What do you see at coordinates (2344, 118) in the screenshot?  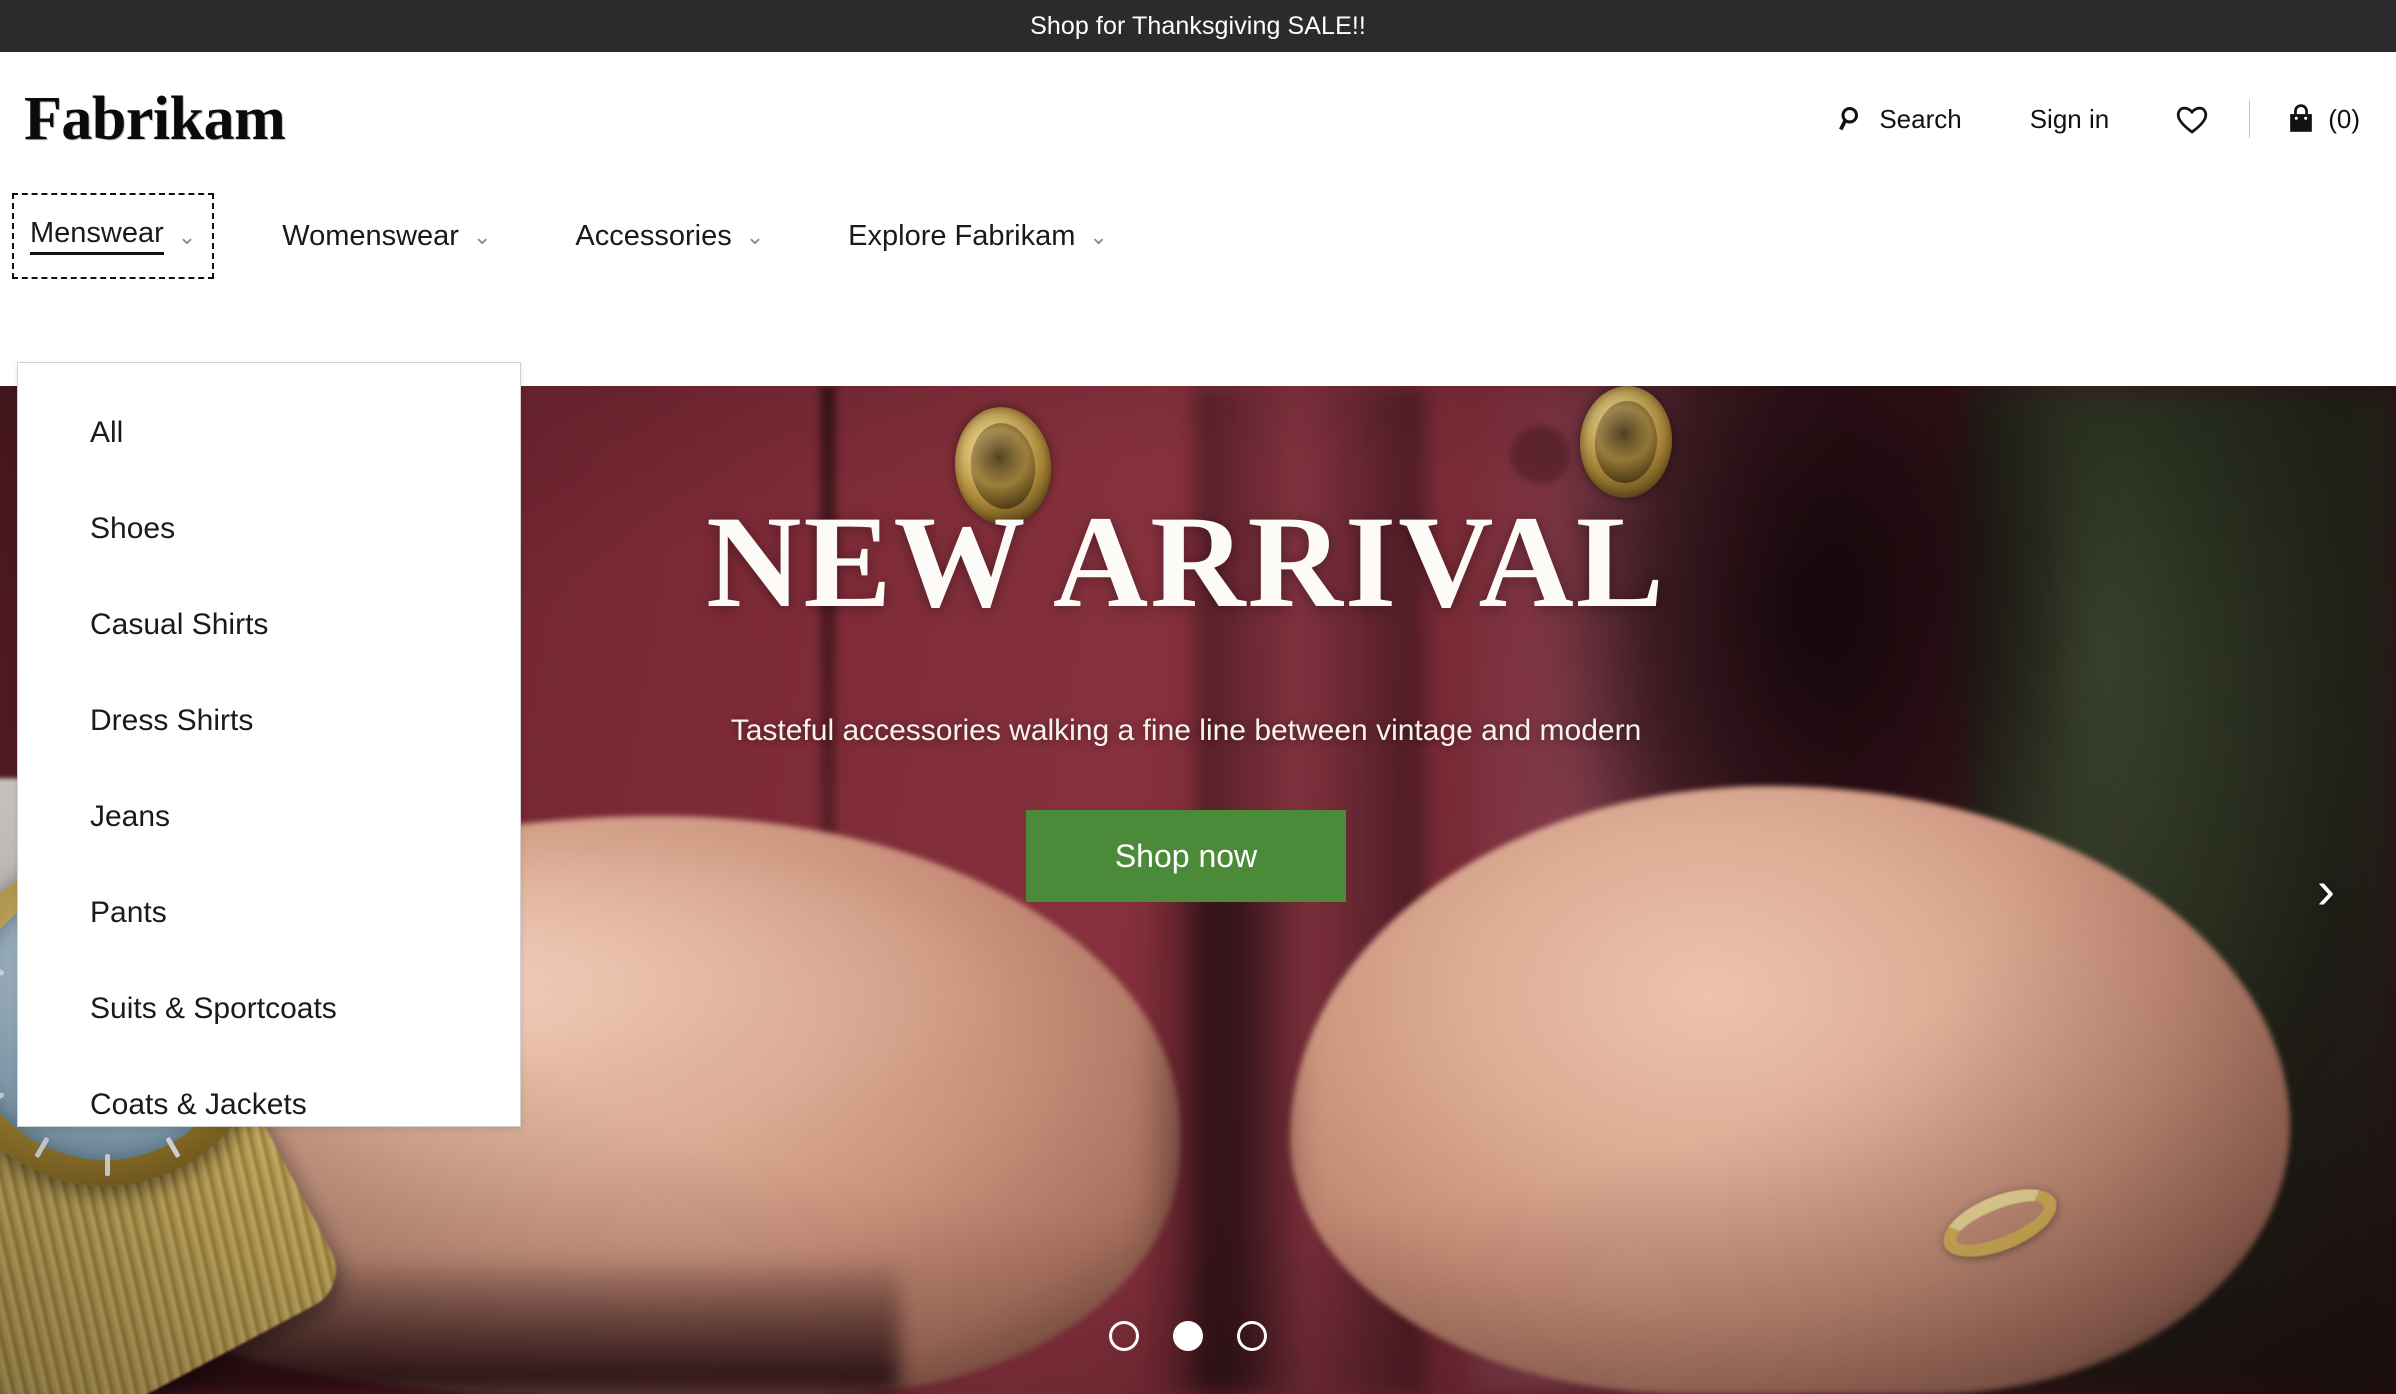 I see `cart-count: (0)` at bounding box center [2344, 118].